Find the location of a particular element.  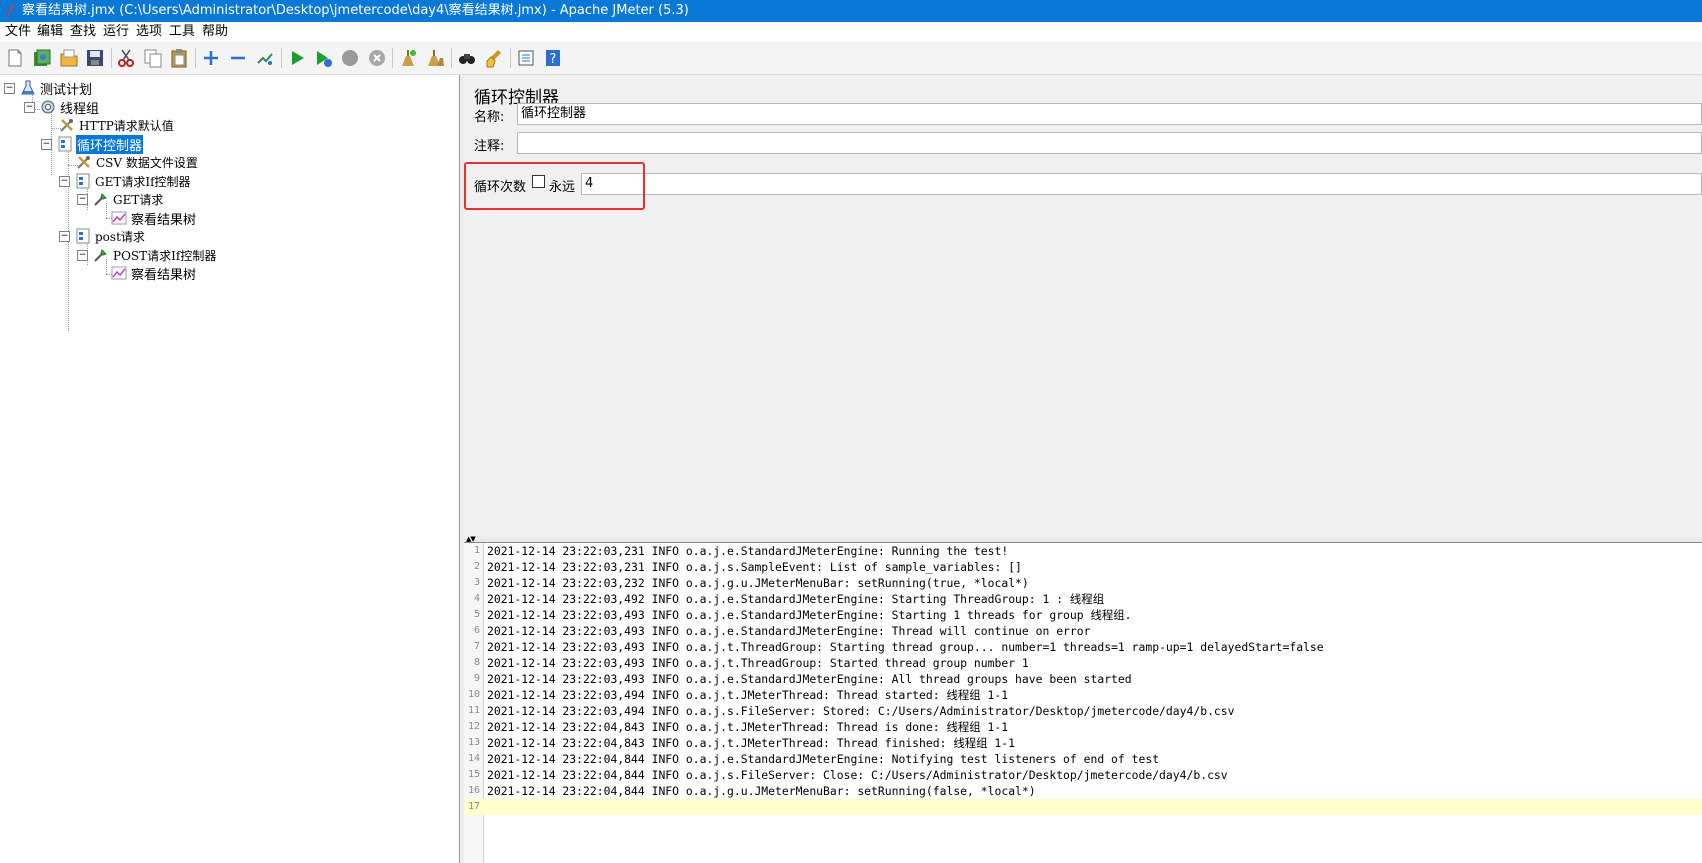

menu-file: 文件 is located at coordinates (18, 32).